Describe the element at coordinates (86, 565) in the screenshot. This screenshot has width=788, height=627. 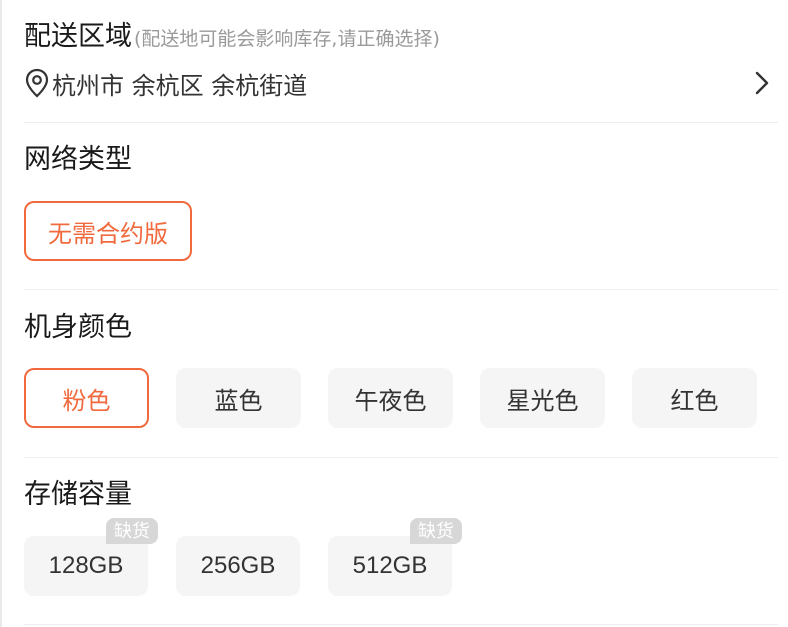
I see `option-label: 128GB` at that location.